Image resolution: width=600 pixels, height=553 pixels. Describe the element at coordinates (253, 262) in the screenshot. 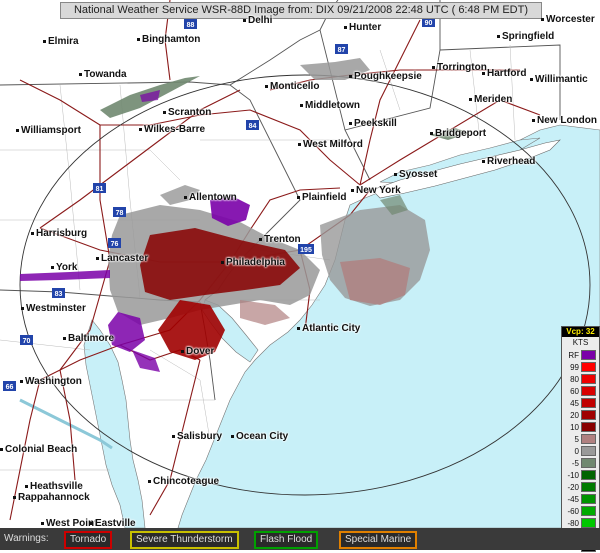

I see `city-label: Philadelphia` at that location.